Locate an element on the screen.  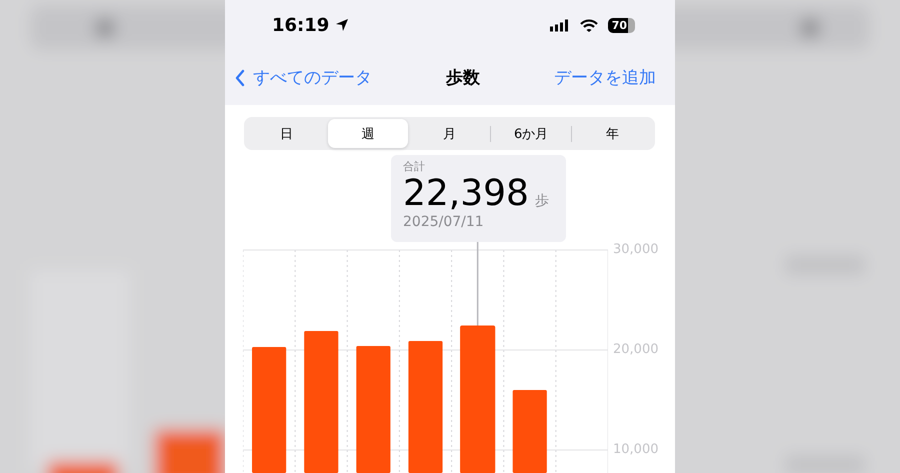
back-link: すべてのデータ is located at coordinates (303, 77).